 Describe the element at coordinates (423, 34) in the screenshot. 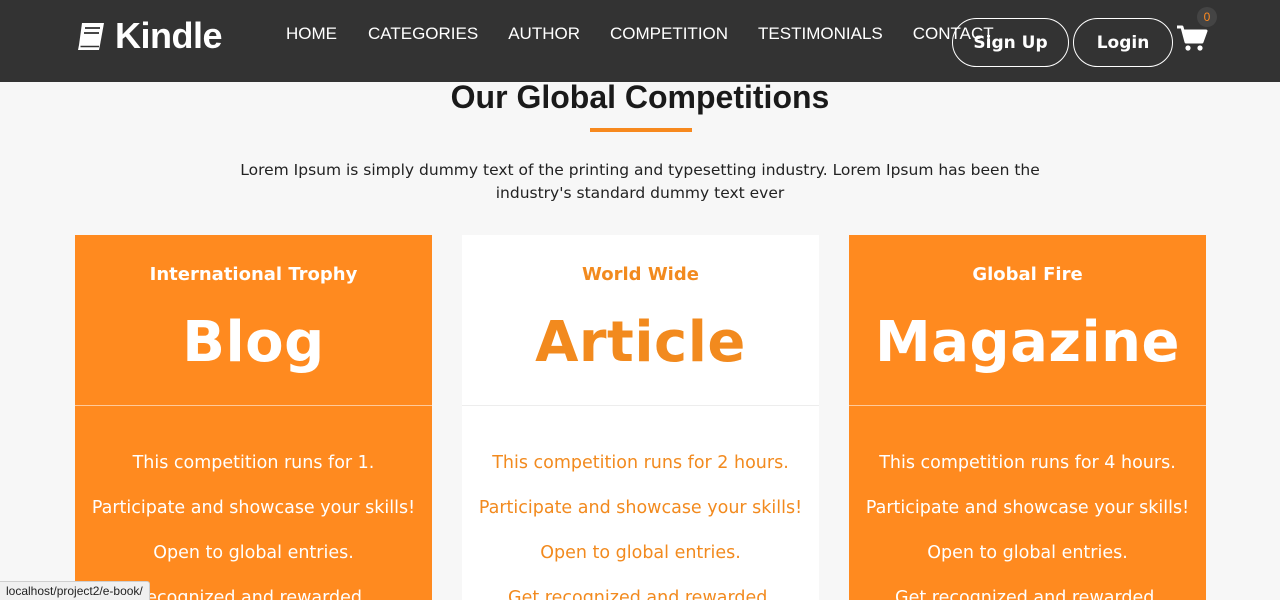

I see `nav-categories: CATEGORIES` at that location.